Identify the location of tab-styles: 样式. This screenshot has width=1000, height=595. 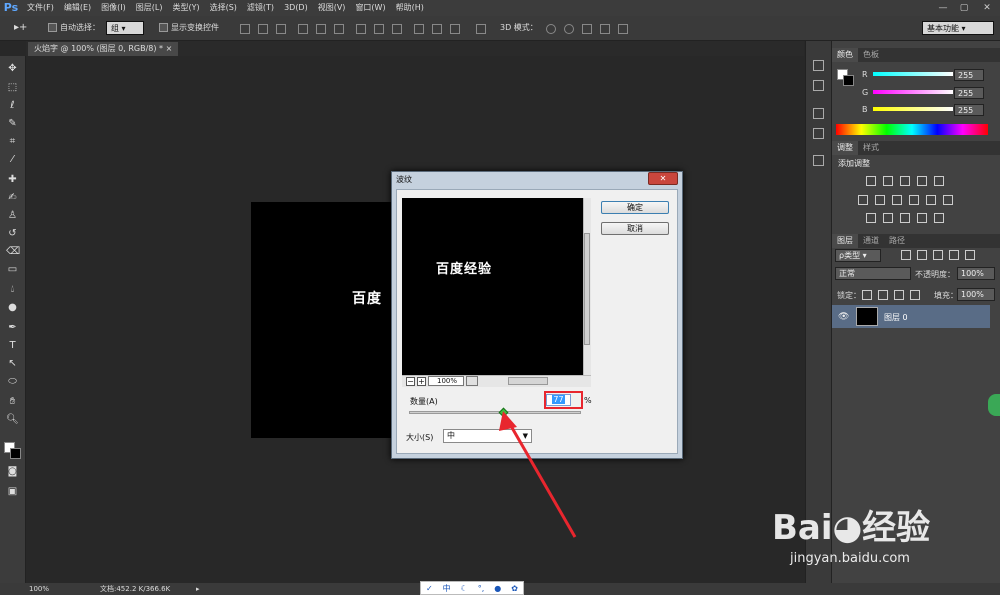
(871, 148).